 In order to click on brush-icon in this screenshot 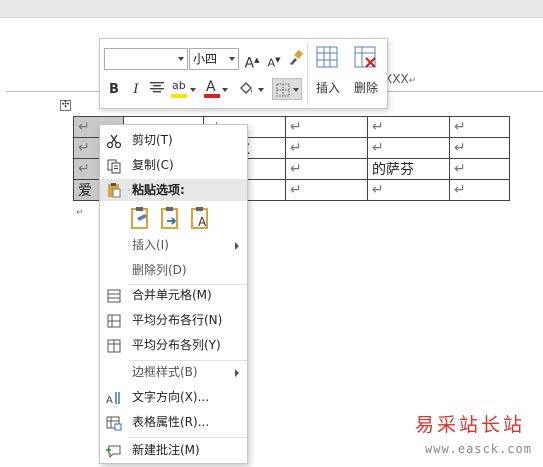, I will do `click(297, 57)`.